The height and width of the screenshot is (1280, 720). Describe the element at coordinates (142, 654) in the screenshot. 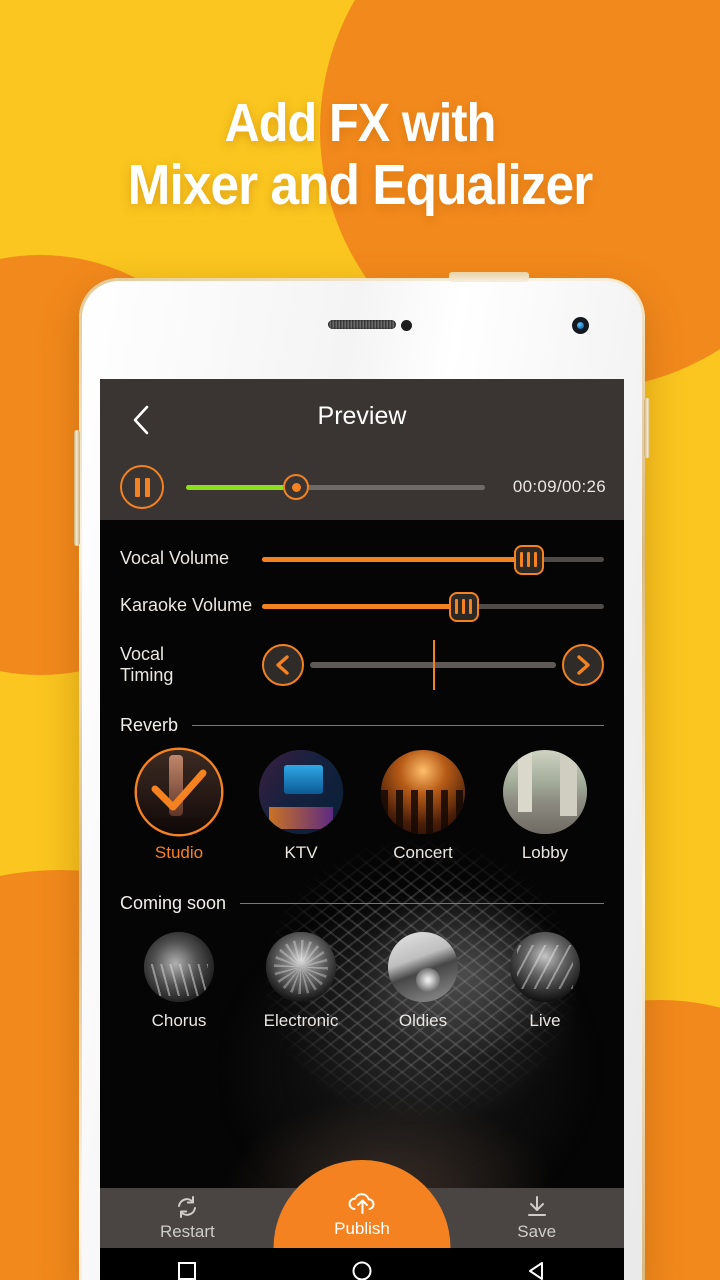

I see `vocal-timing-label-line-1: Vocal` at that location.